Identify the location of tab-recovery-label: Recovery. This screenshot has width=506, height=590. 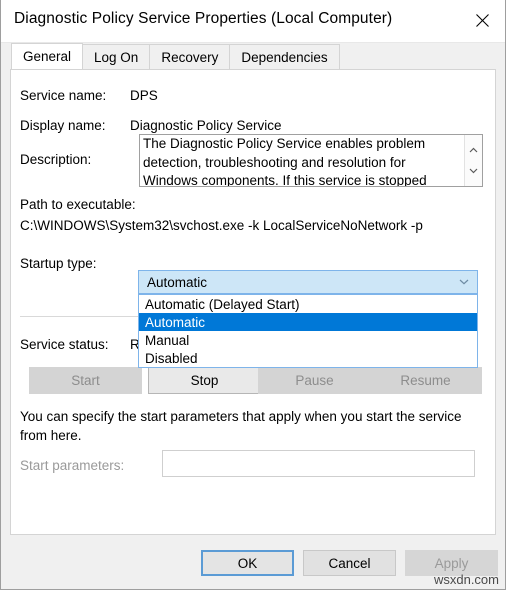
(190, 57).